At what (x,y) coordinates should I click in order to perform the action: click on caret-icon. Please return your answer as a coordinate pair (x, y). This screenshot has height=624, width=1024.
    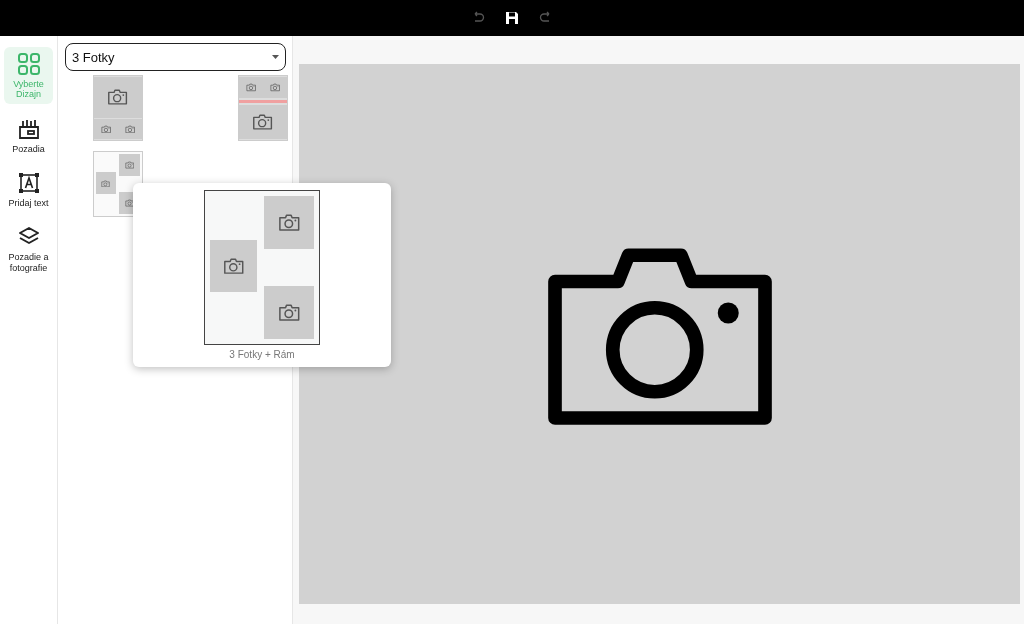
    Looking at the image, I should click on (275, 57).